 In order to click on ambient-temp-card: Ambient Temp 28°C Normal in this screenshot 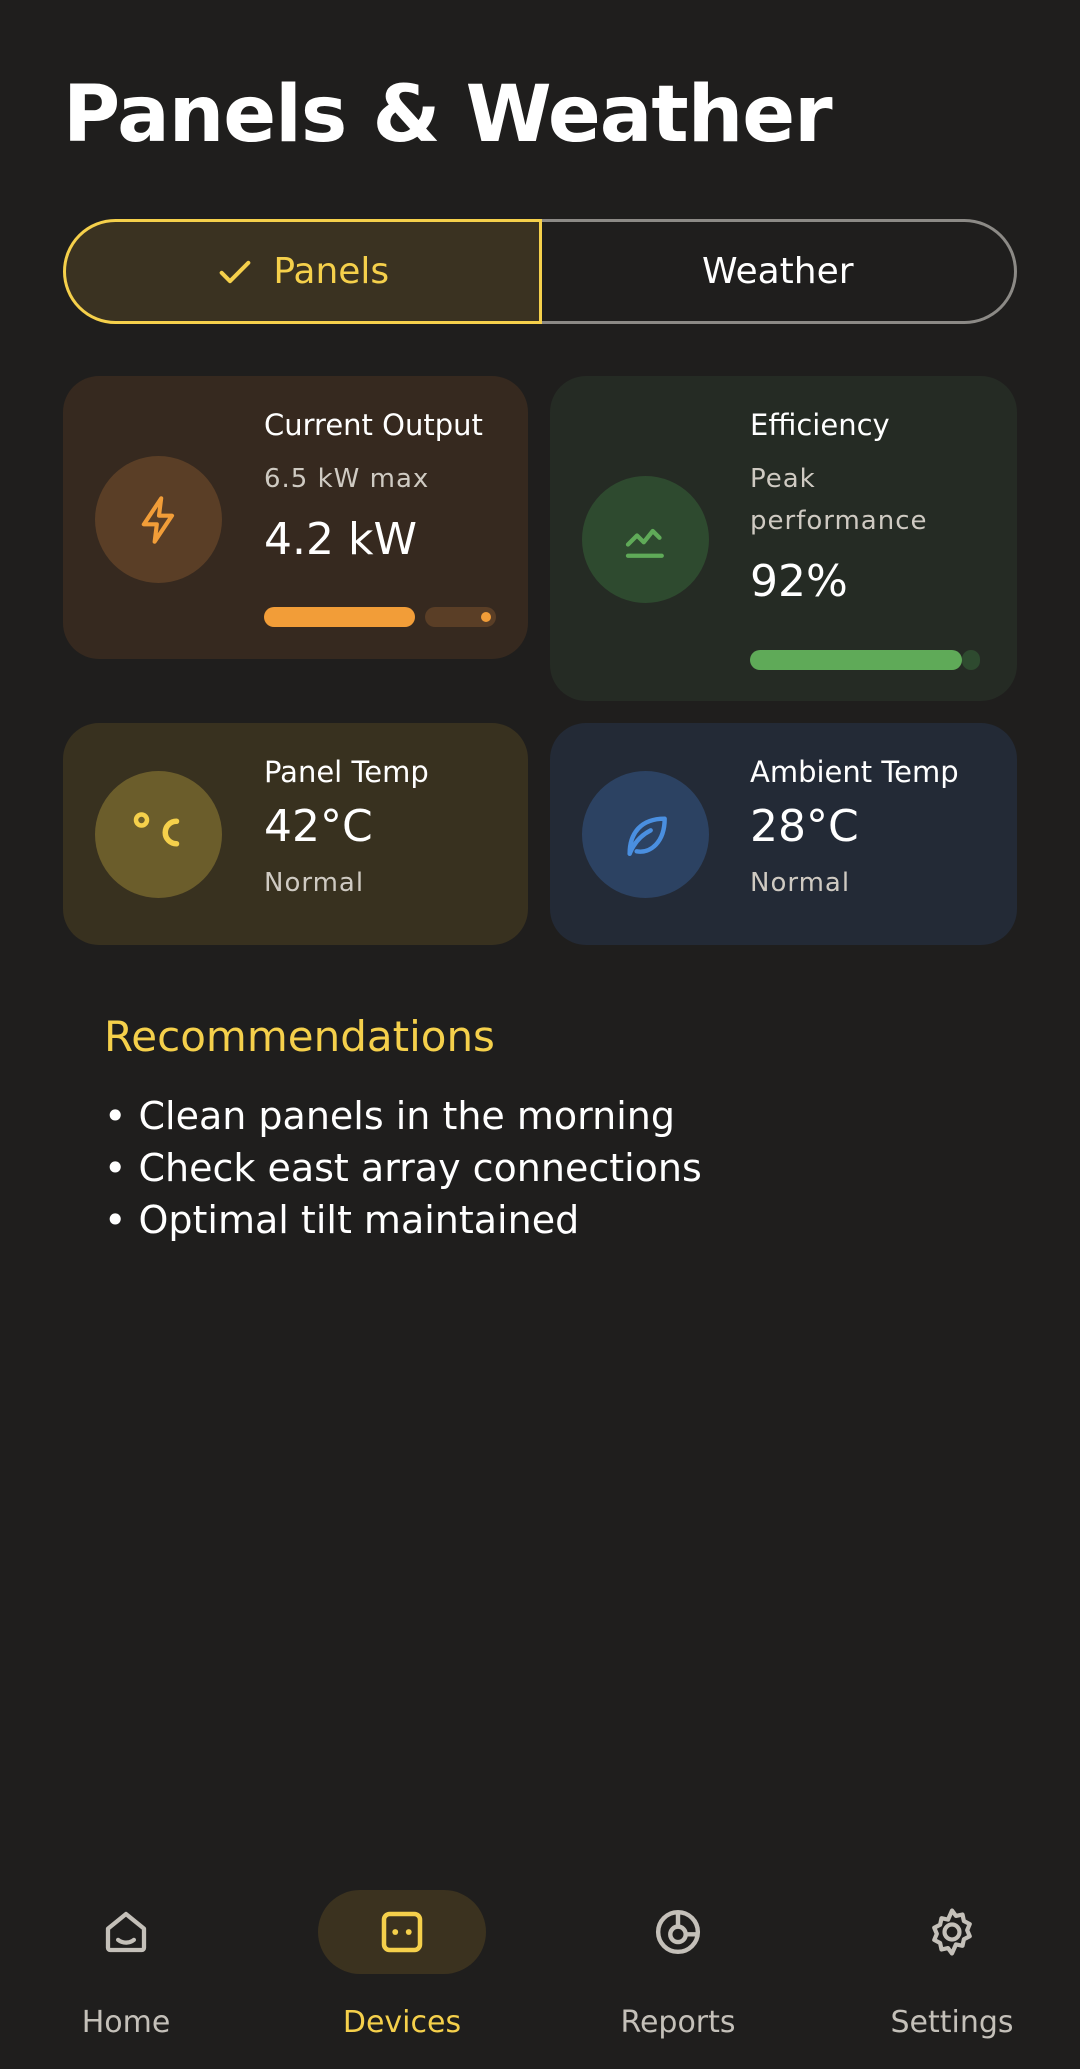, I will do `click(783, 834)`.